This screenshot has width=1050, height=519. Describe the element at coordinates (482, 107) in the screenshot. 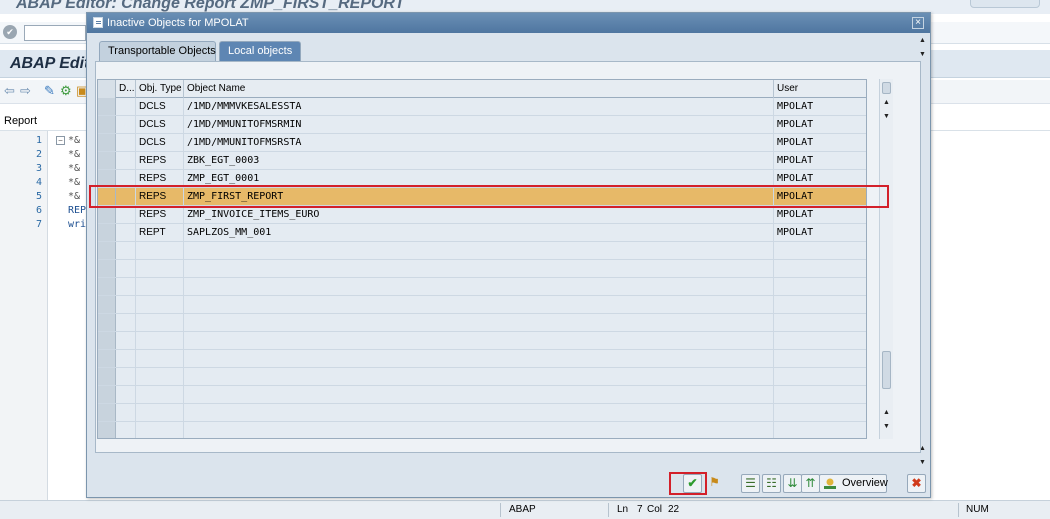

I see `table-row: DCLS/1MD/MMMVKESALESSTA MPOLAT` at that location.